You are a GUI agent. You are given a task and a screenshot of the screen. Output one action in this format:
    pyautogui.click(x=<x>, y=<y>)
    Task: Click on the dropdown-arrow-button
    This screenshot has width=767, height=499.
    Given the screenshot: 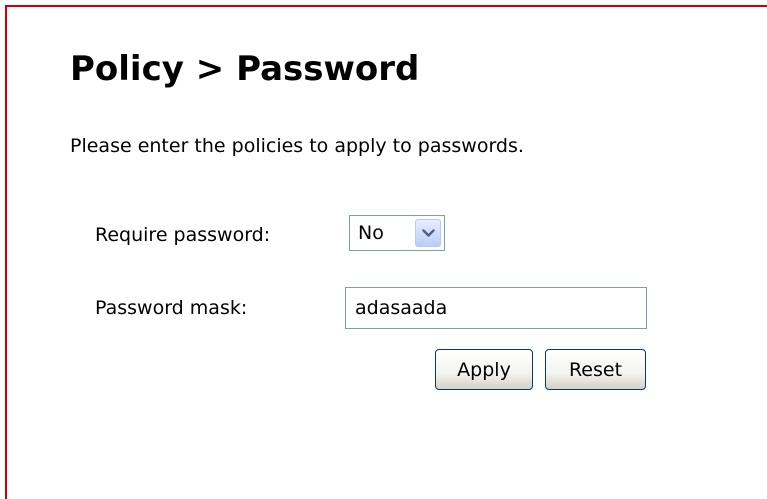 What is the action you would take?
    pyautogui.click(x=428, y=233)
    